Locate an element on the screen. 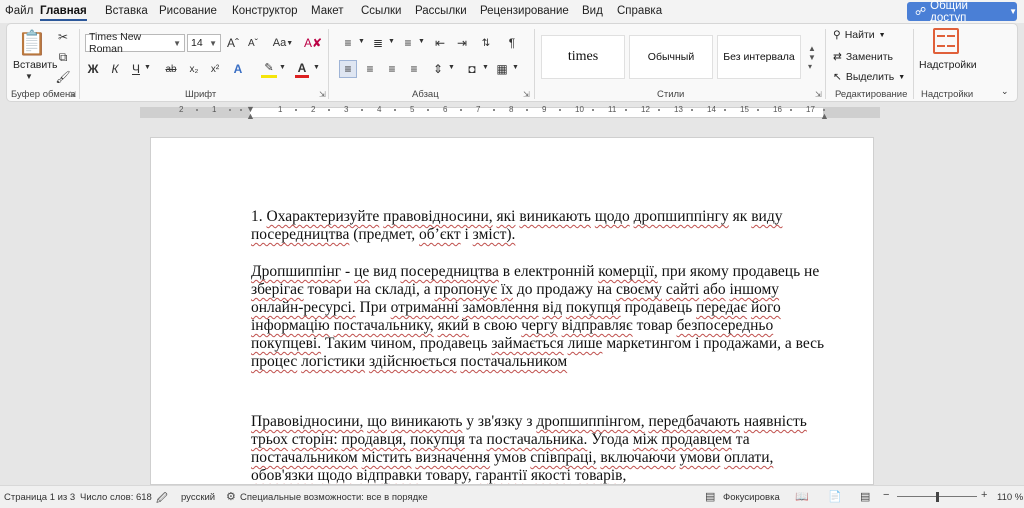 This screenshot has width=1024, height=508. read-mode-icon: 📖 is located at coordinates (802, 496).